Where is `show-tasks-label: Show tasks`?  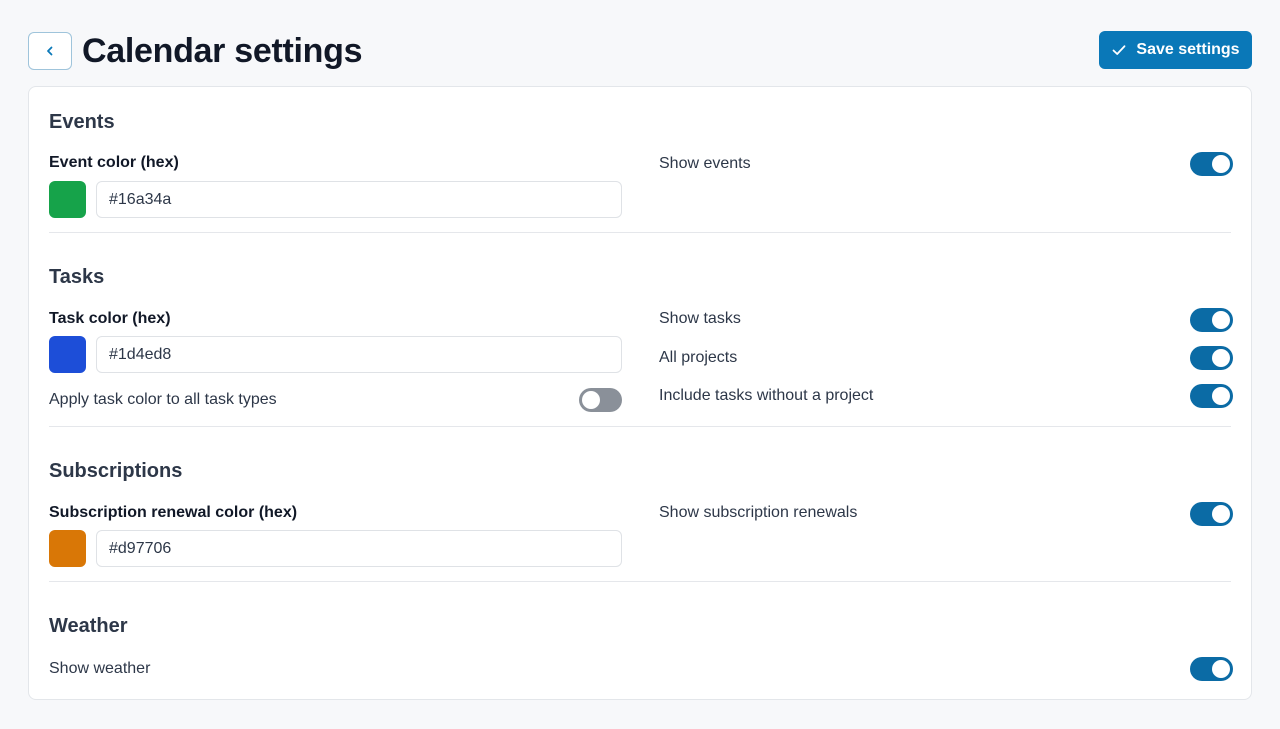
show-tasks-label: Show tasks is located at coordinates (700, 318).